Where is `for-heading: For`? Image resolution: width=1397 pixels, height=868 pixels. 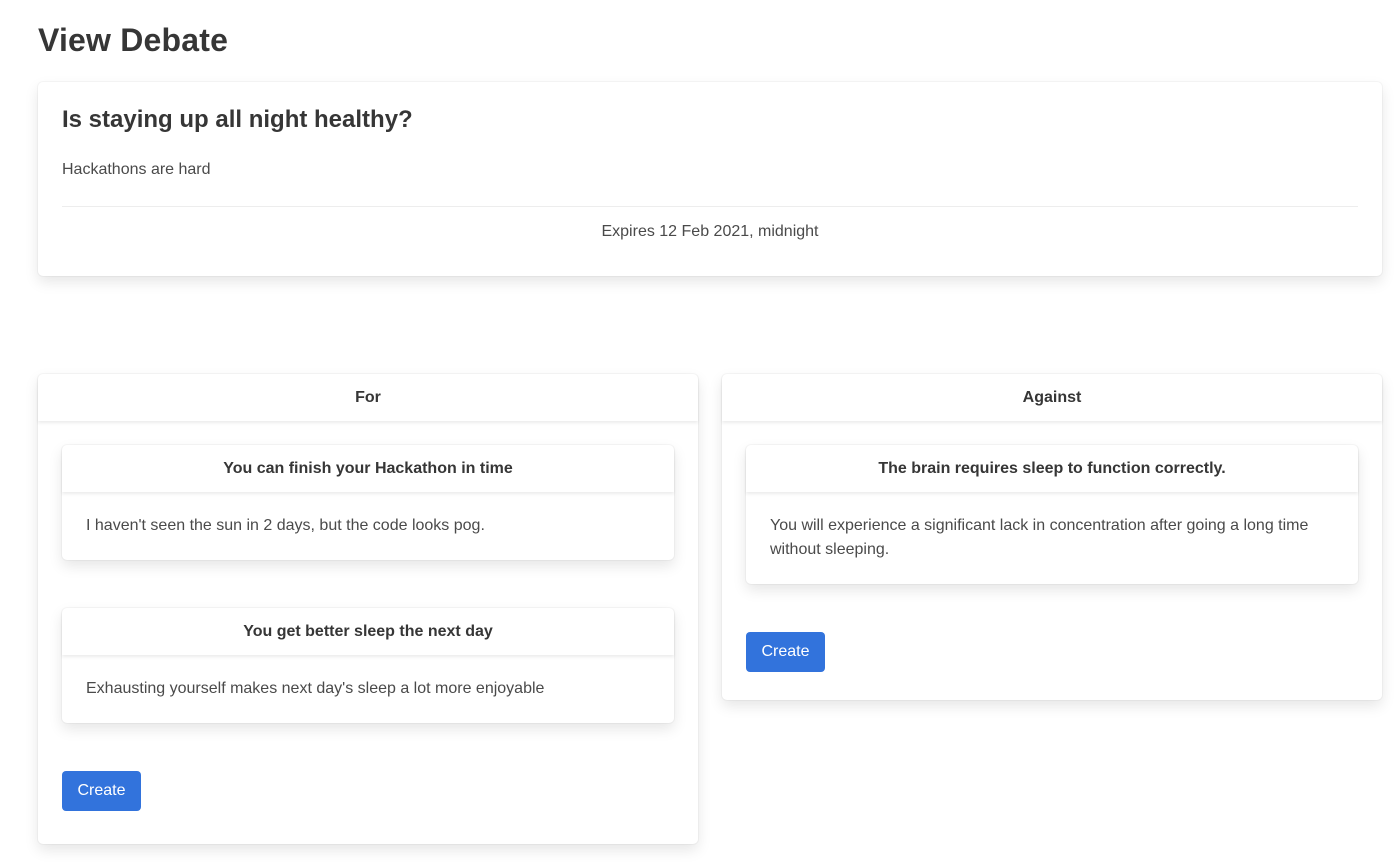 for-heading: For is located at coordinates (368, 397).